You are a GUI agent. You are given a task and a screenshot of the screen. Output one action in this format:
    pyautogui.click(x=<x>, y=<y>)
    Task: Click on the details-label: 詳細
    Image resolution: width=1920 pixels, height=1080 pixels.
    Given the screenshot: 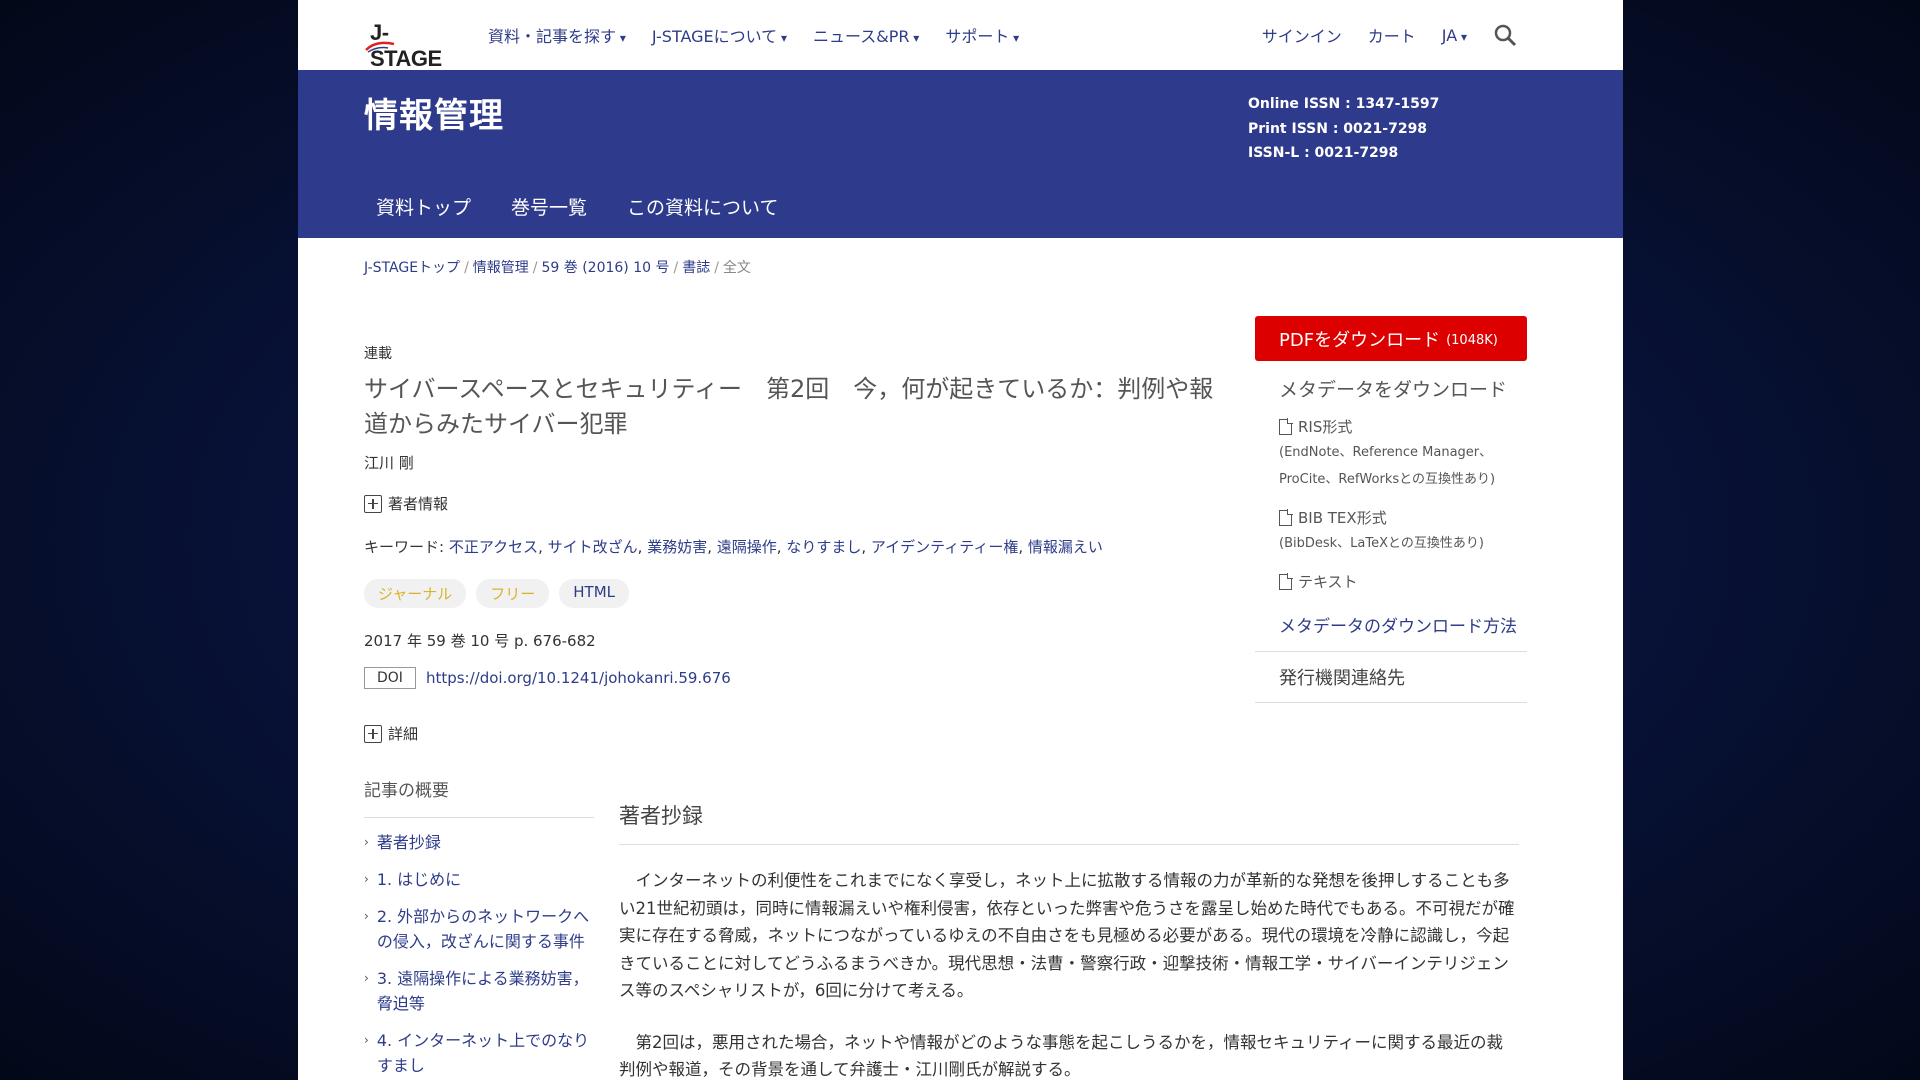 What is the action you would take?
    pyautogui.click(x=403, y=734)
    